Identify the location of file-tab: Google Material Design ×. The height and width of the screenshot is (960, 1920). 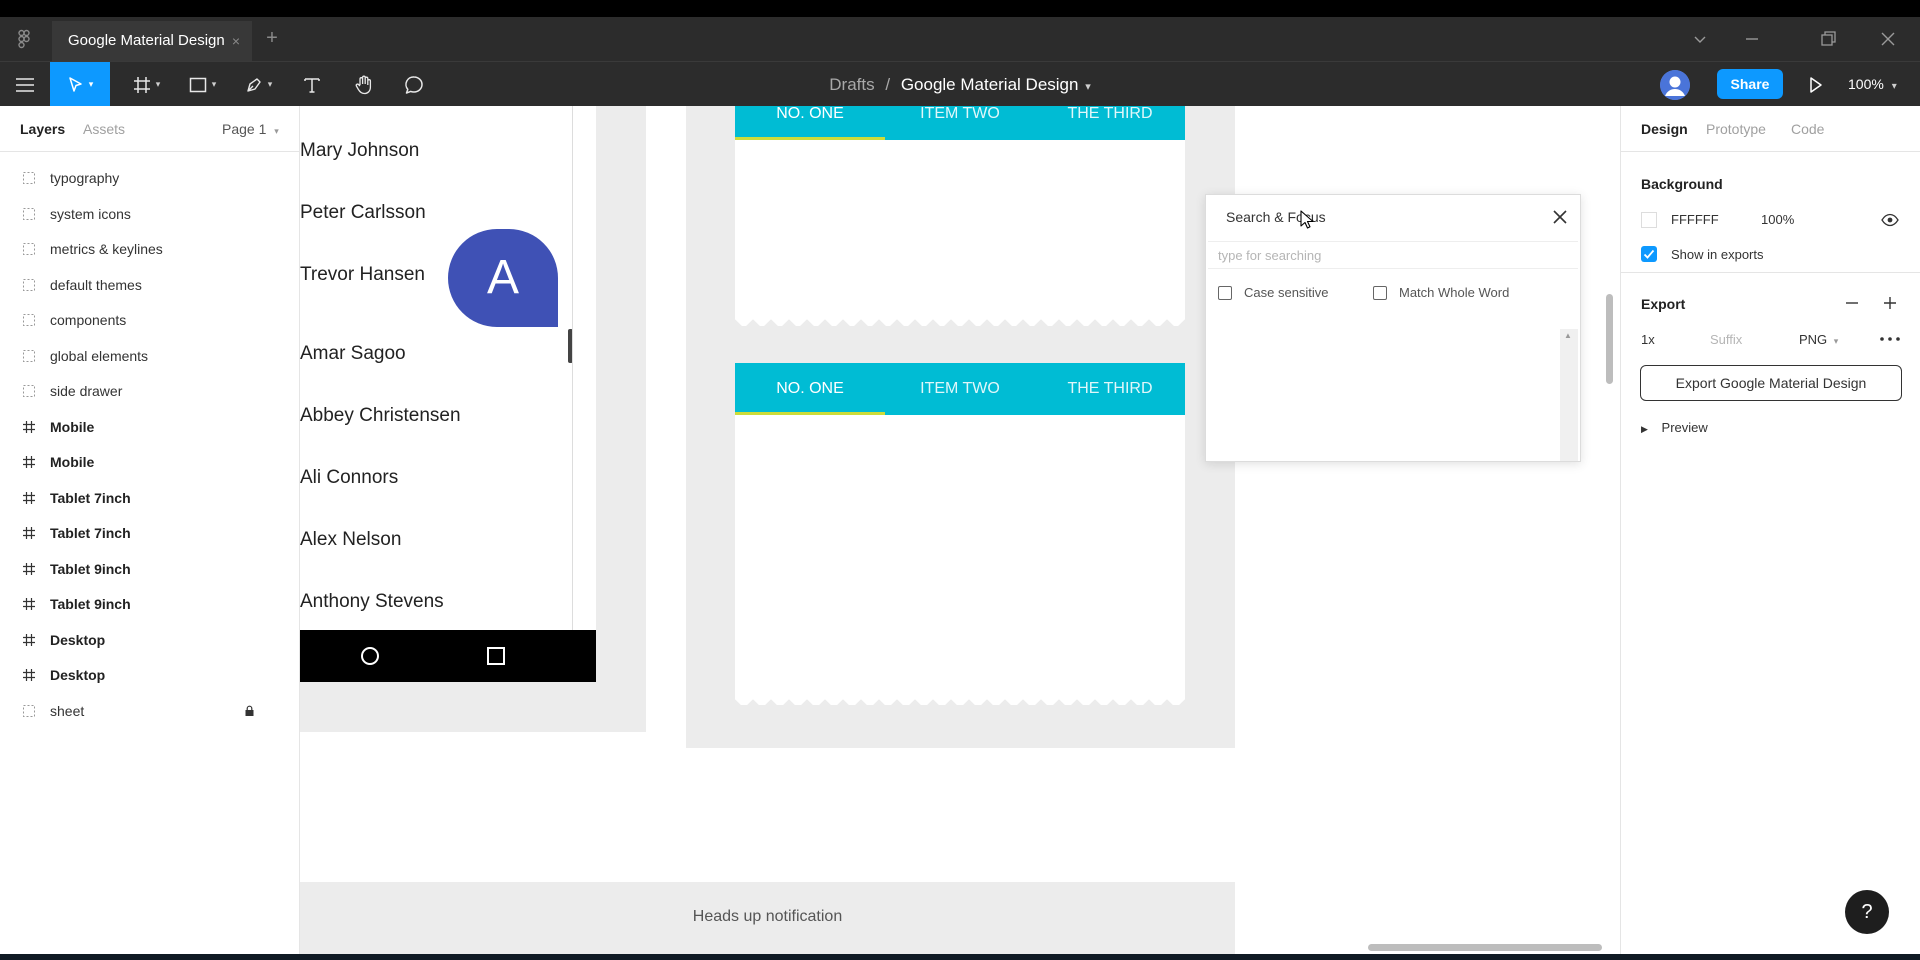
(152, 41).